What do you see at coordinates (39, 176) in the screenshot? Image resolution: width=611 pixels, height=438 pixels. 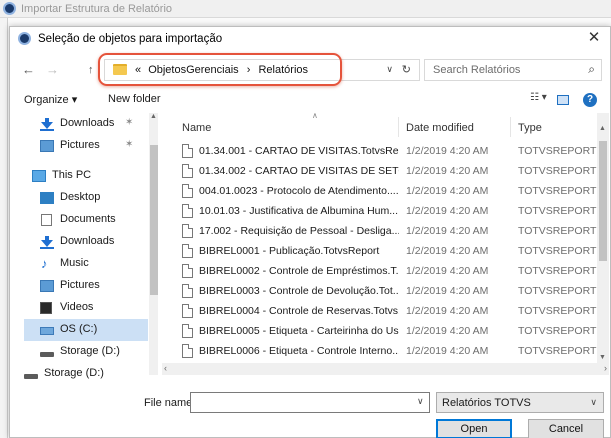 I see `computer-icon` at bounding box center [39, 176].